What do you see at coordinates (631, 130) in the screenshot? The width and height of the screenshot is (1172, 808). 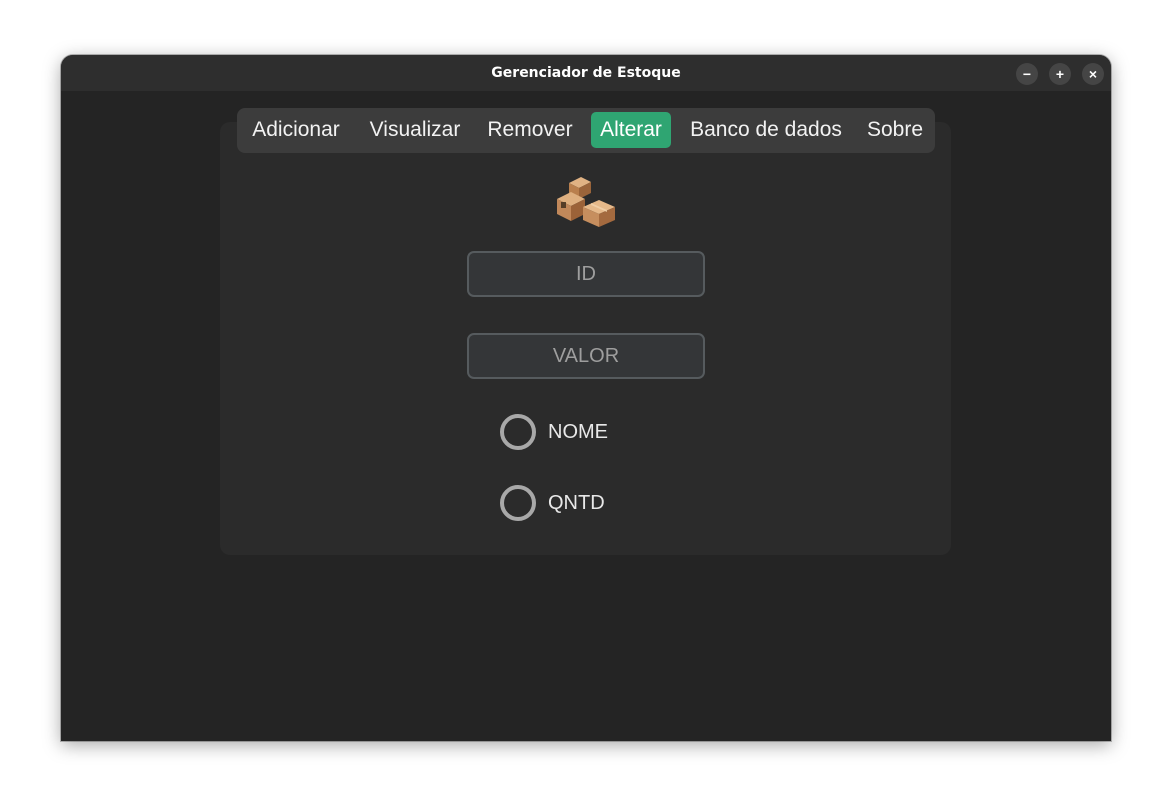 I see `tab-alterar: Alterar` at bounding box center [631, 130].